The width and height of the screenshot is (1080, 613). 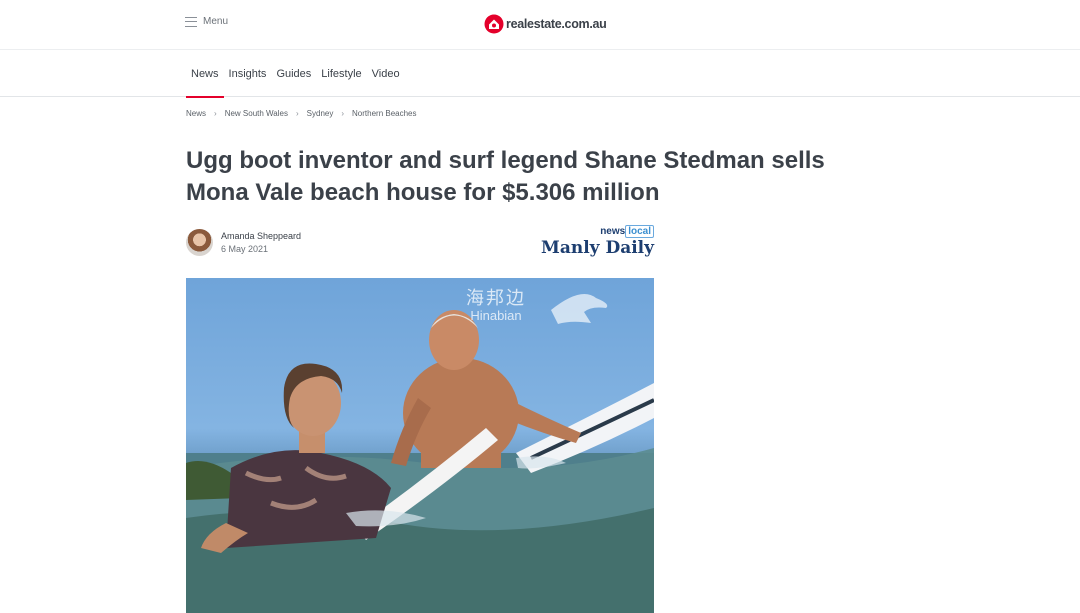 What do you see at coordinates (196, 113) in the screenshot?
I see `breadcrumb-news: News` at bounding box center [196, 113].